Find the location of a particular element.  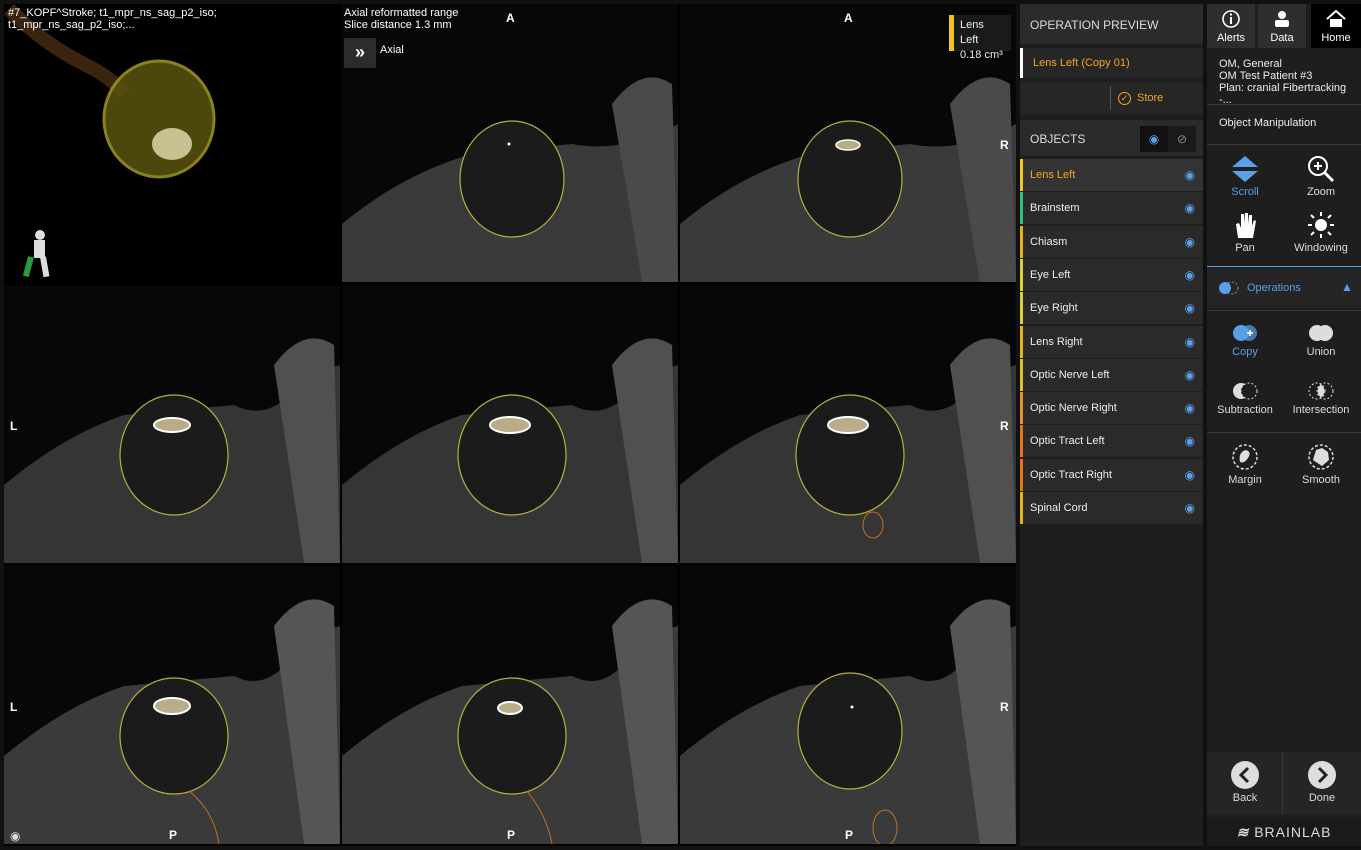

brand-logo: ≋ BRAINLAB is located at coordinates (1284, 832).